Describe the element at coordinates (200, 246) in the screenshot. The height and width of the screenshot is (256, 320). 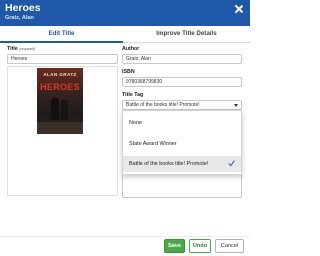
I see `undo-button: Undo` at that location.